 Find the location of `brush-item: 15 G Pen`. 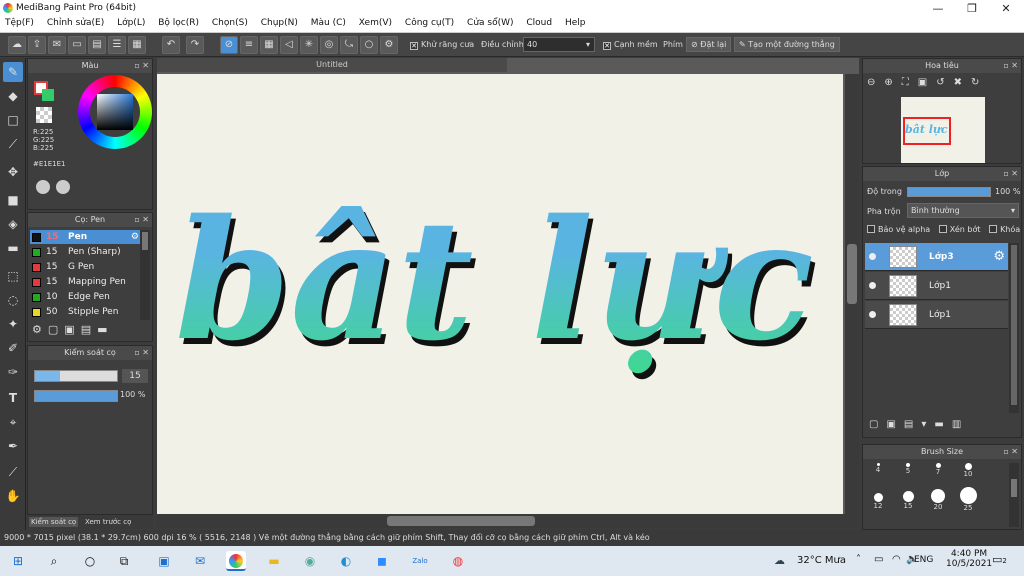

brush-item: 15 G Pen is located at coordinates (86, 267).